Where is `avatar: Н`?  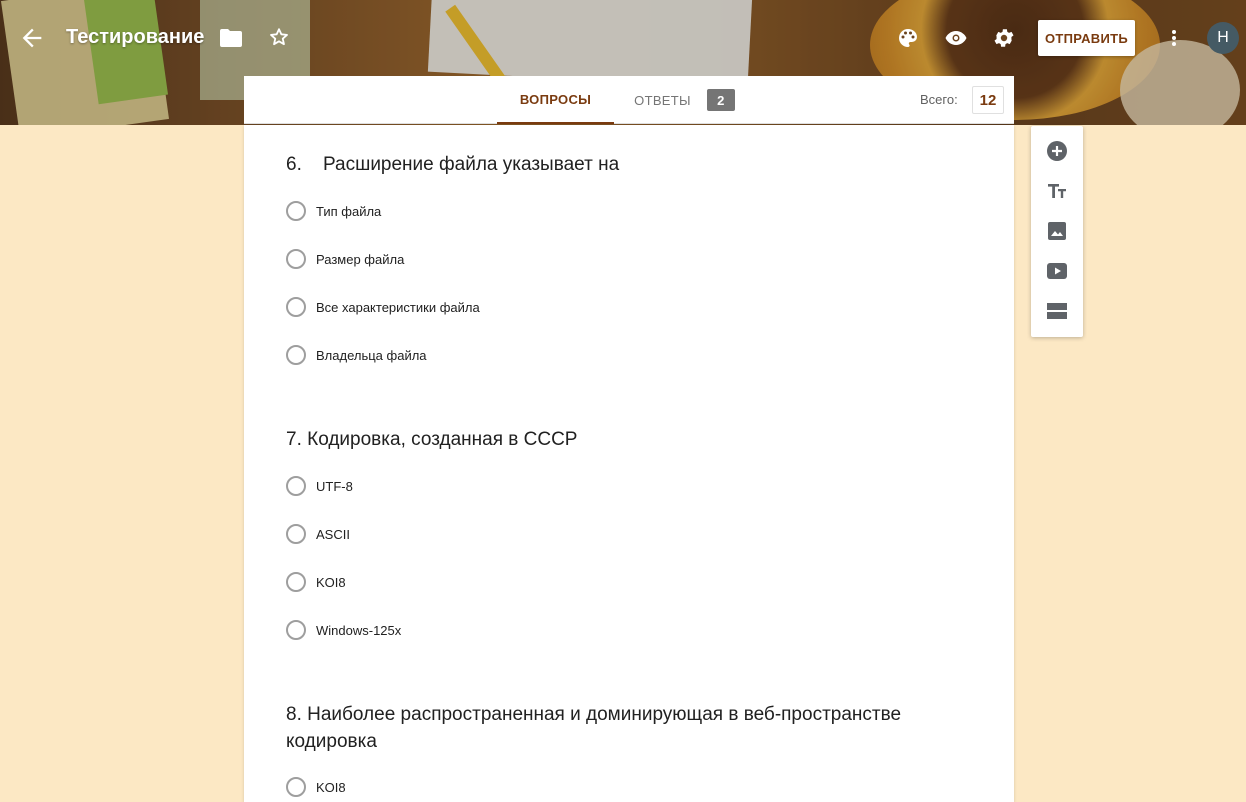 avatar: Н is located at coordinates (1223, 38).